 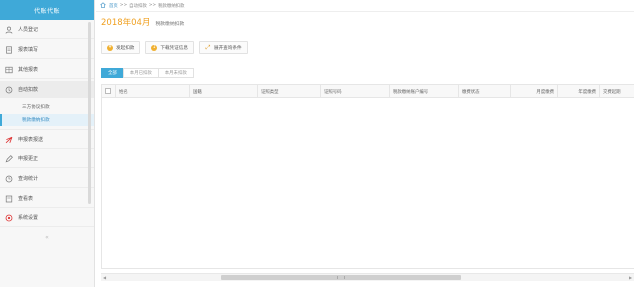 I want to click on period-header: 2018年04月 税款缴纳扣款, so click(x=142, y=22).